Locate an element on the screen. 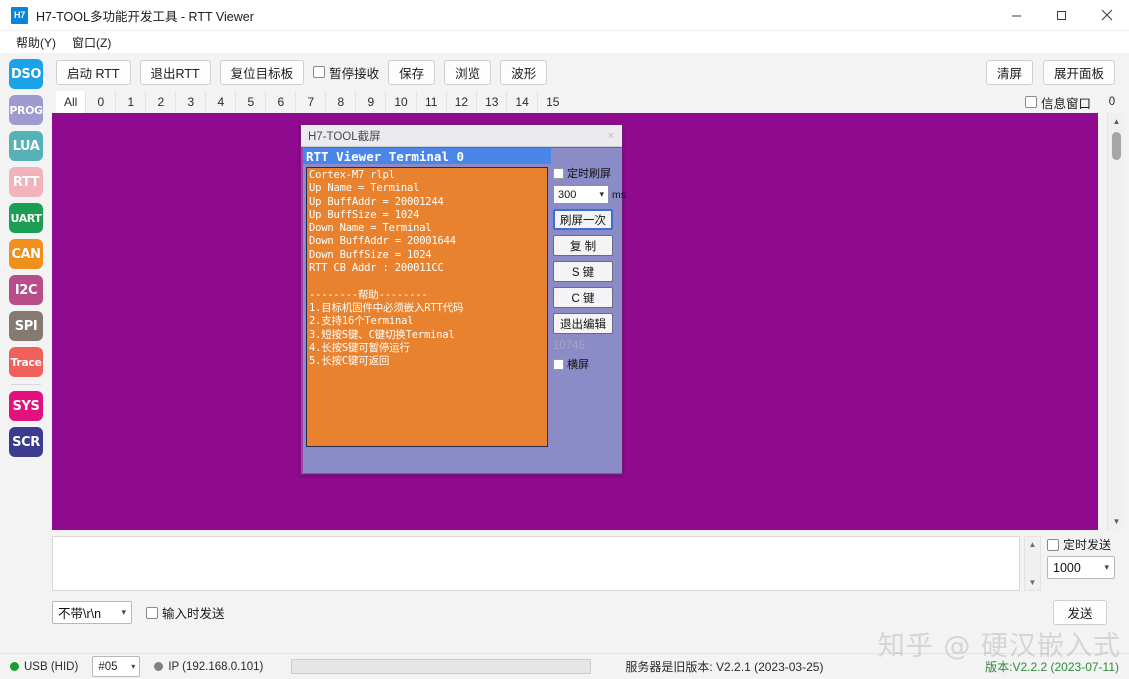  ip-status: IP (192.168.0.101) is located at coordinates (208, 667).